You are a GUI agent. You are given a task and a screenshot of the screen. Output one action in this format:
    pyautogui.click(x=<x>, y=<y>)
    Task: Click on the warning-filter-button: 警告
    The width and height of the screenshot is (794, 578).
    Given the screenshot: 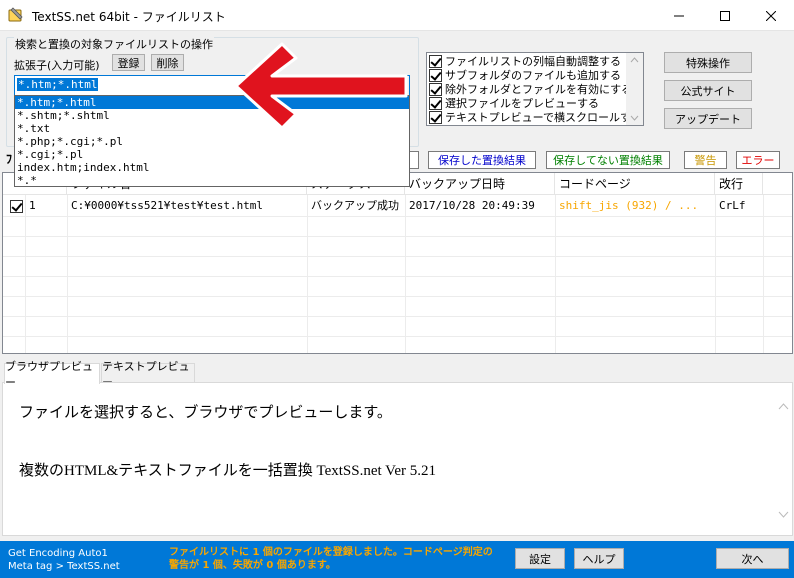 What is the action you would take?
    pyautogui.click(x=705, y=160)
    